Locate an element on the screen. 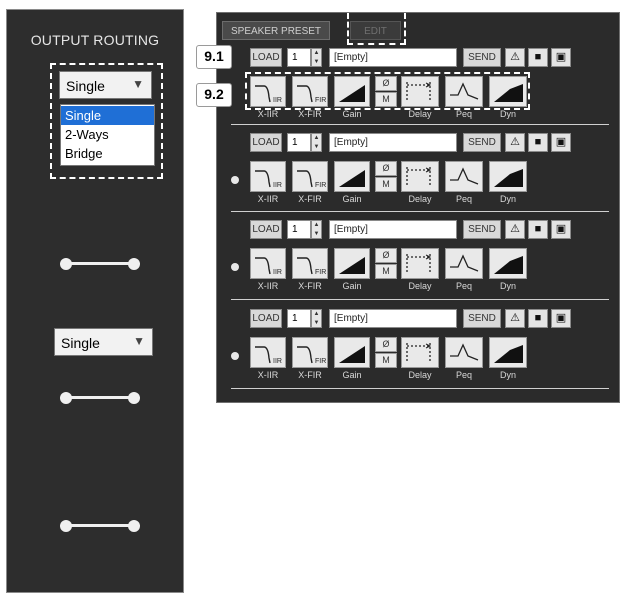  routing-select-1: Single ▼ is located at coordinates (105, 85).